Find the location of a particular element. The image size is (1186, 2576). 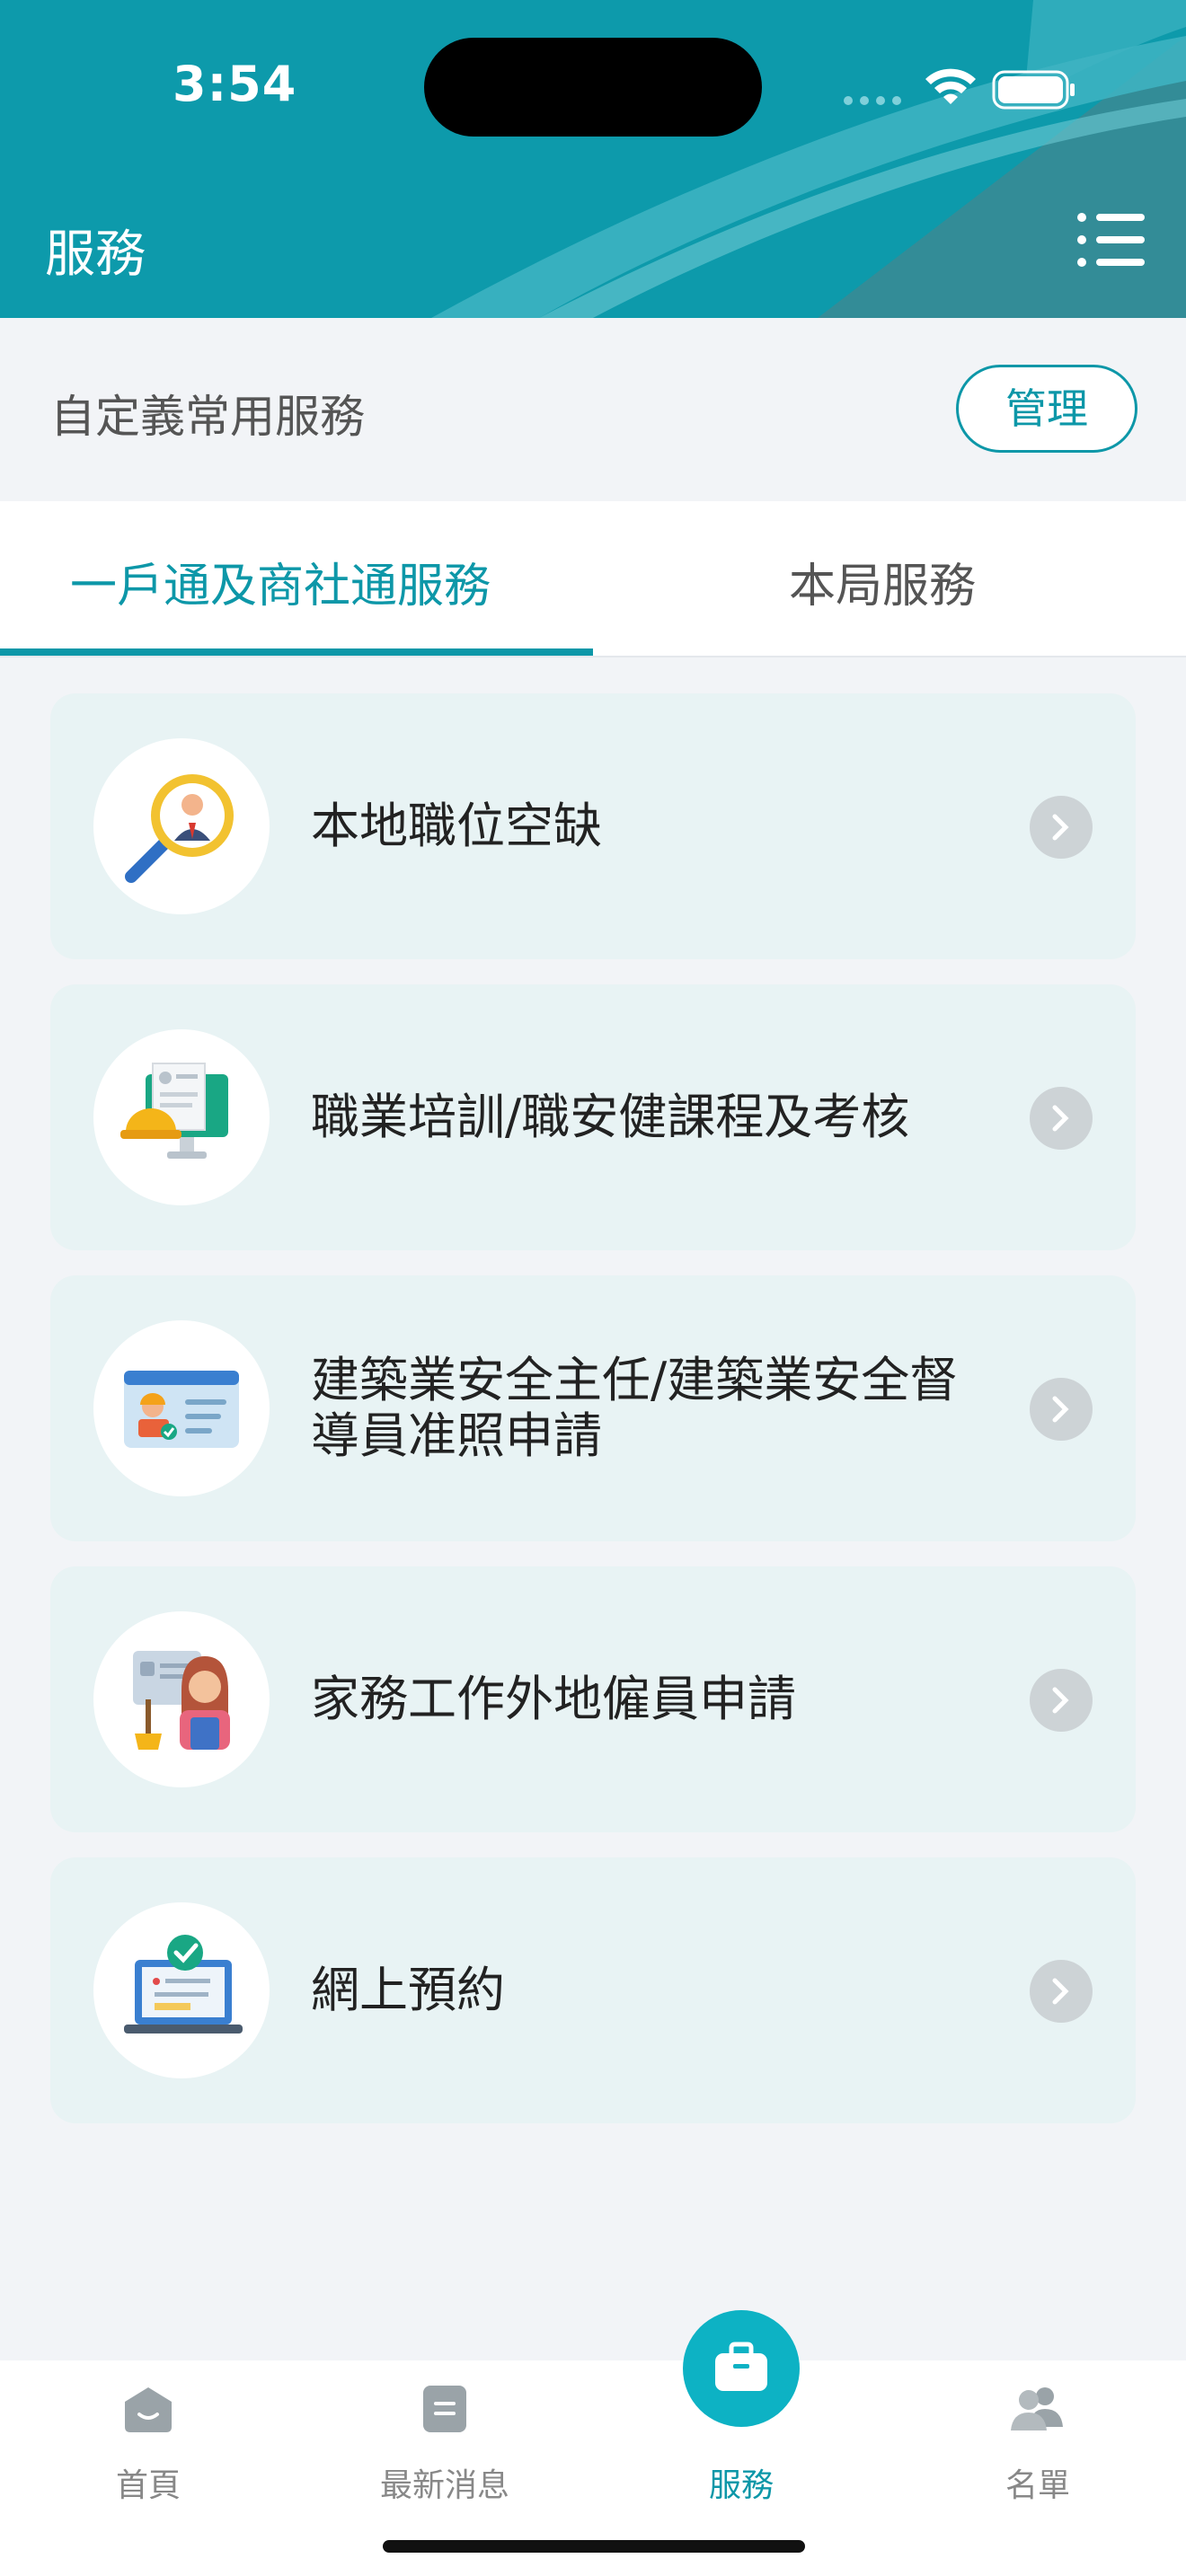

job-search-icon is located at coordinates (181, 826).